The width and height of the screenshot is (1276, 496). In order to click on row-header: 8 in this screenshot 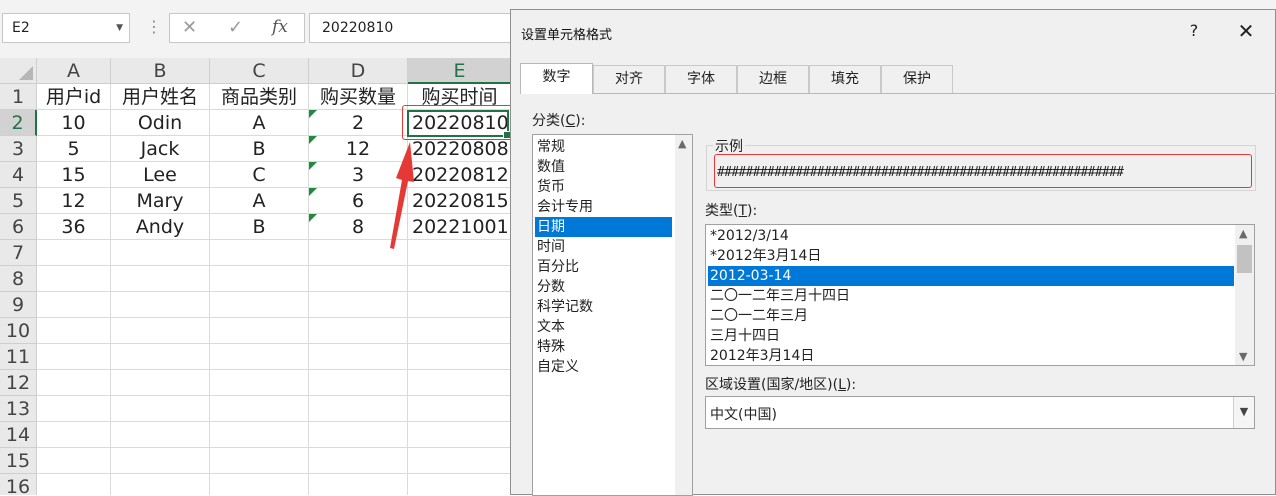, I will do `click(18, 279)`.